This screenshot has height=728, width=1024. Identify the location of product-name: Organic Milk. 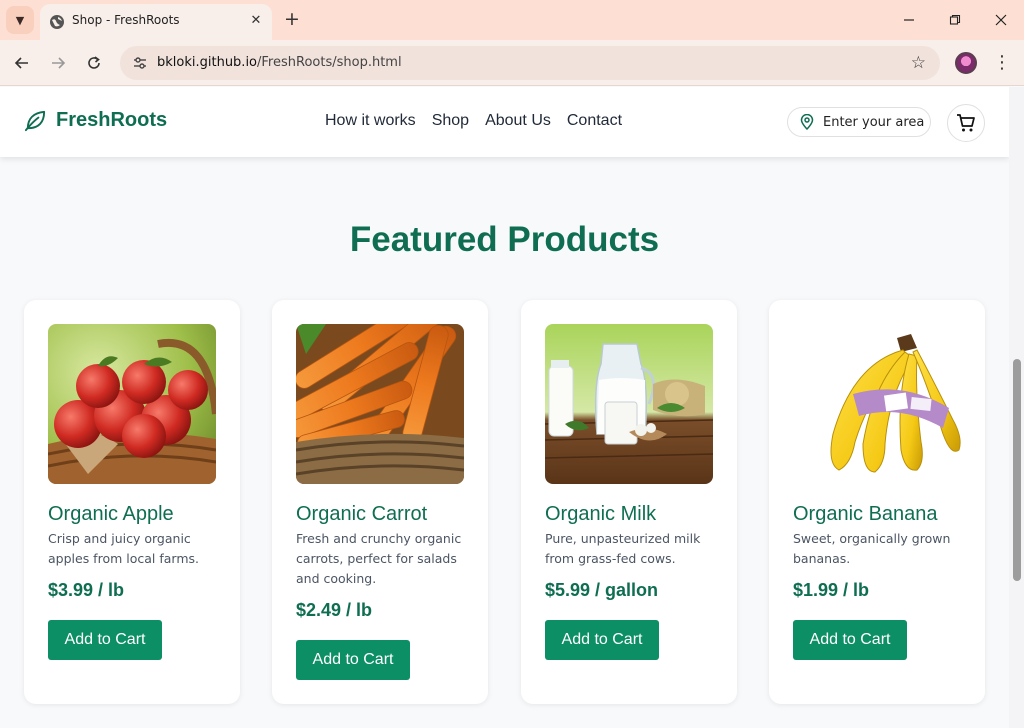
(601, 514).